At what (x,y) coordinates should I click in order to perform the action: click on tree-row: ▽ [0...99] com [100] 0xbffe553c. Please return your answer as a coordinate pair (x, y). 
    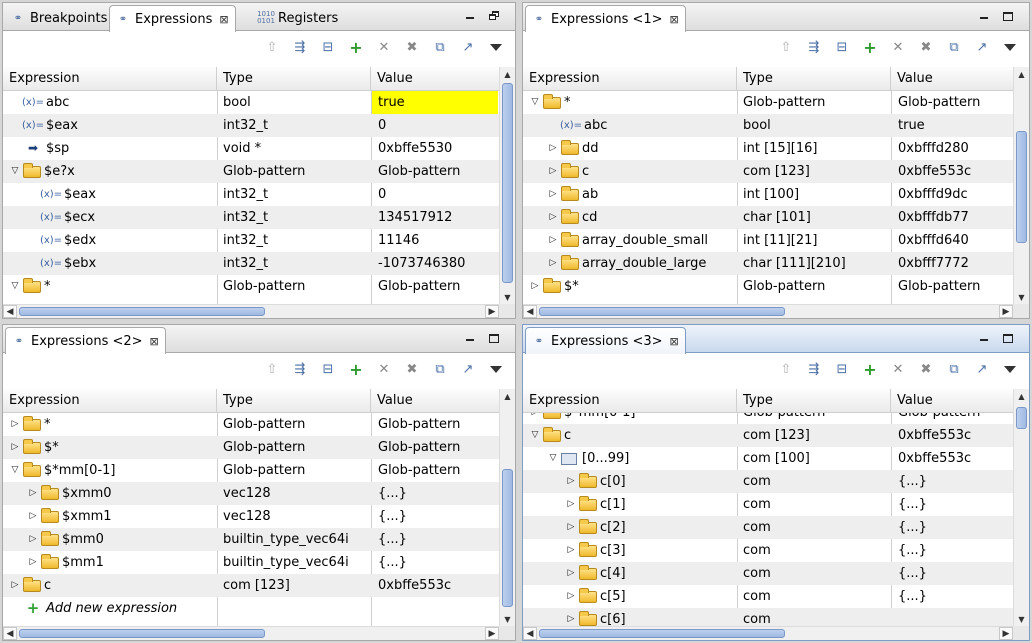
    Looking at the image, I should click on (768, 458).